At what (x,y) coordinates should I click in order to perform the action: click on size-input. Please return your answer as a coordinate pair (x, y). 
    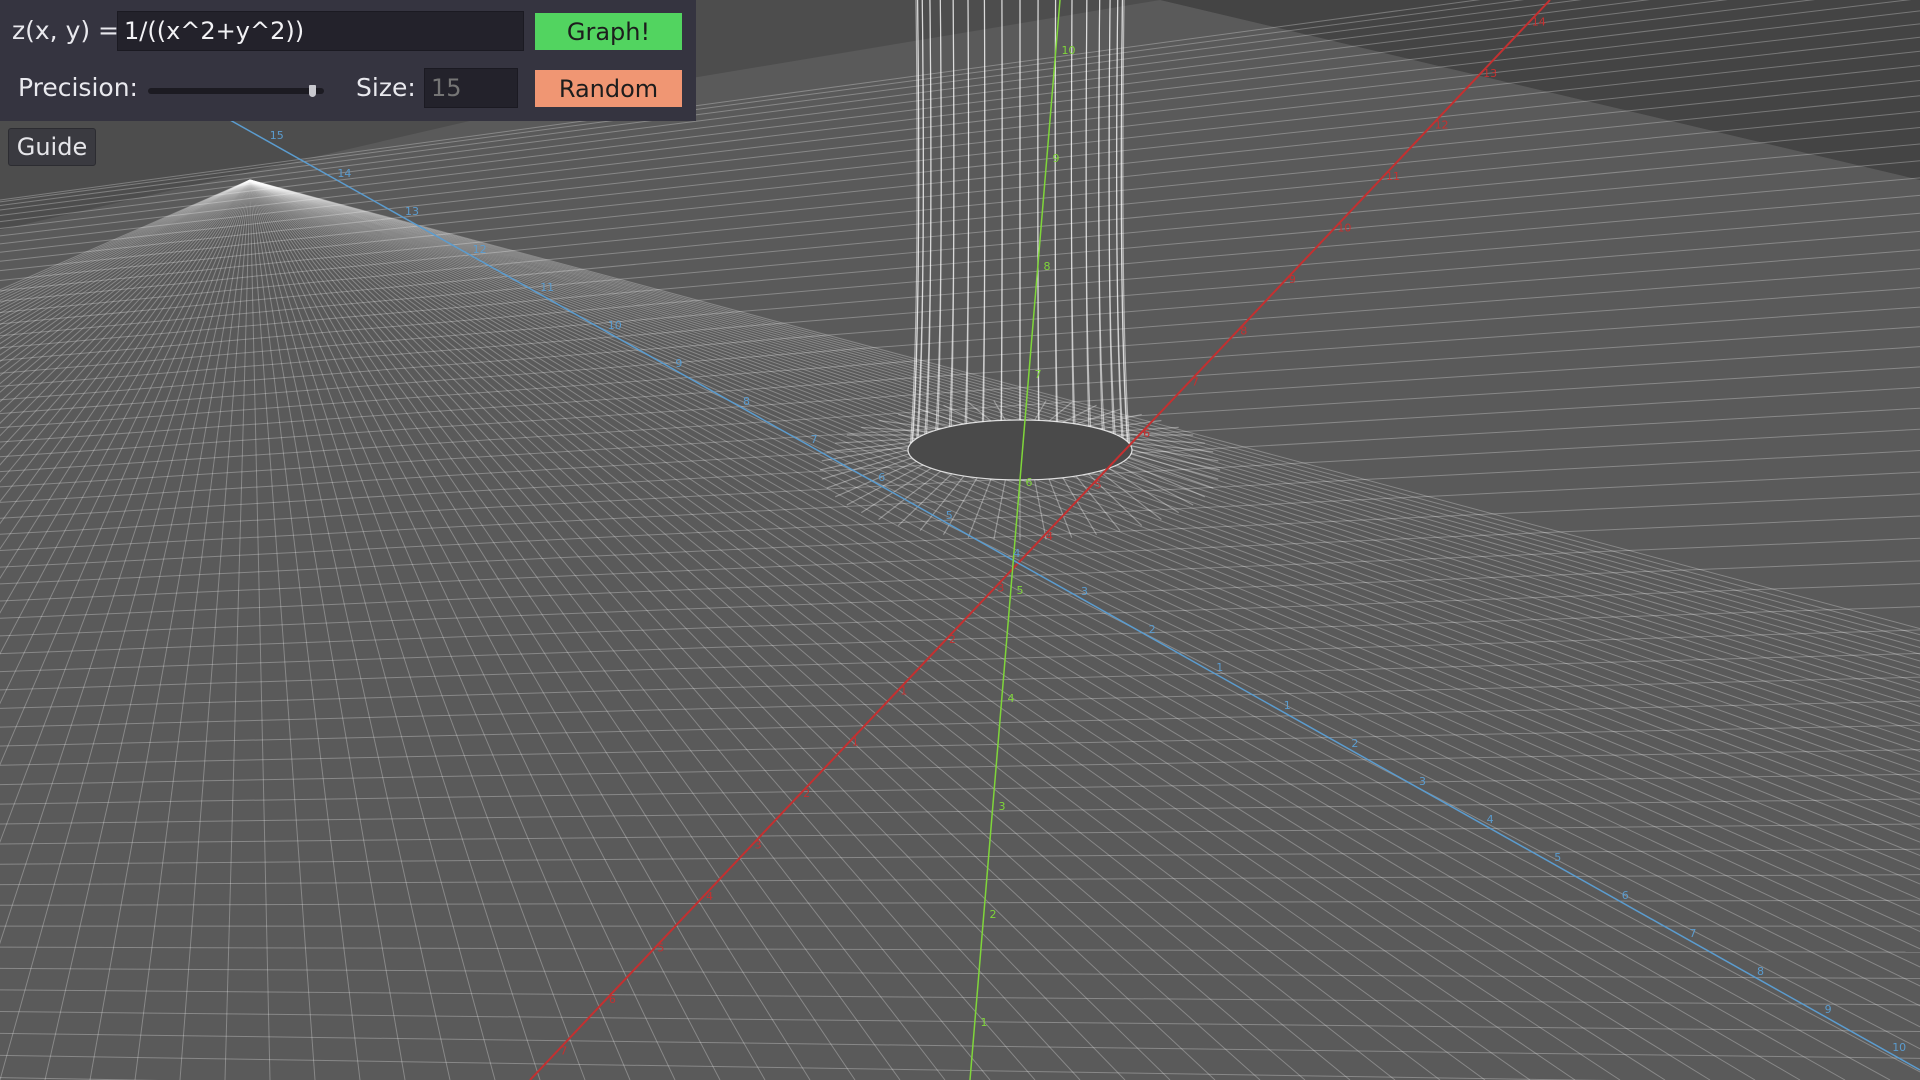
    Looking at the image, I should click on (471, 88).